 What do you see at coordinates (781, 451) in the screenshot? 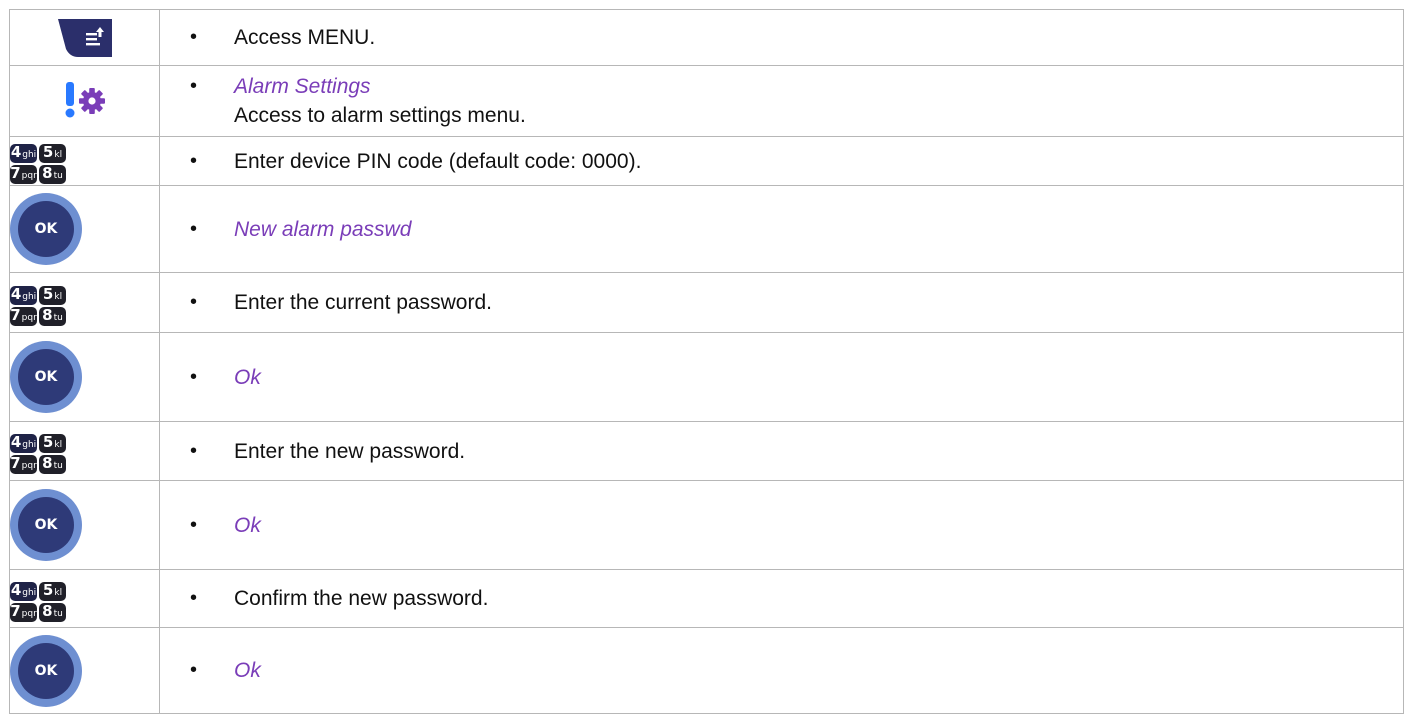
I see `text-cell: • Enter the new password.` at bounding box center [781, 451].